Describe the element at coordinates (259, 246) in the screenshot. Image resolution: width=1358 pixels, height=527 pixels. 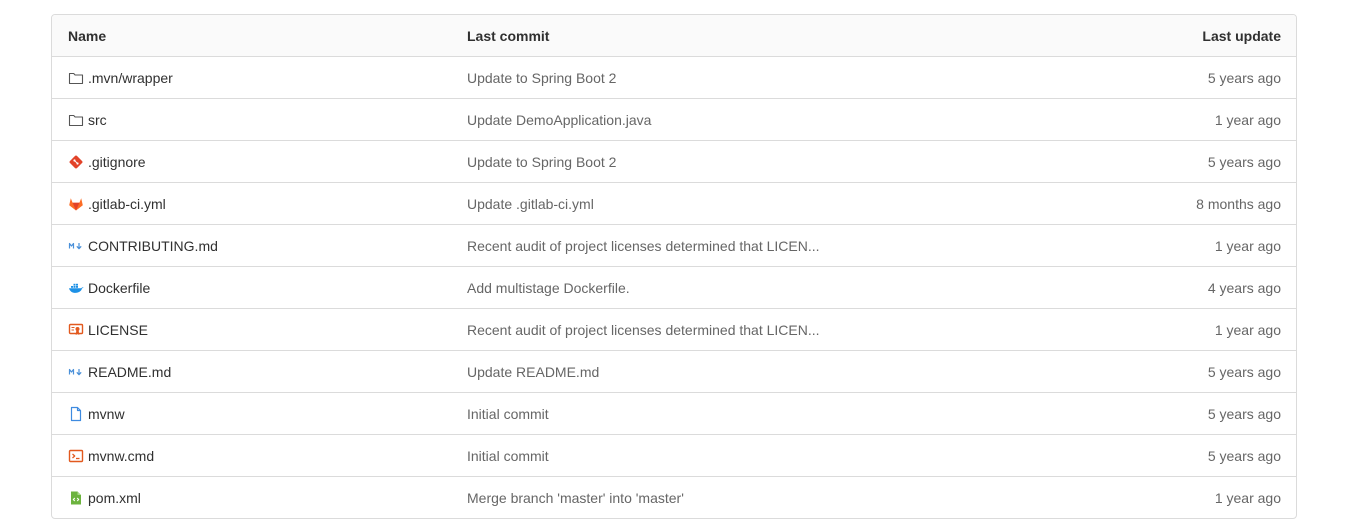
I see `file-name-cell: CONTRIBUTING.md` at that location.